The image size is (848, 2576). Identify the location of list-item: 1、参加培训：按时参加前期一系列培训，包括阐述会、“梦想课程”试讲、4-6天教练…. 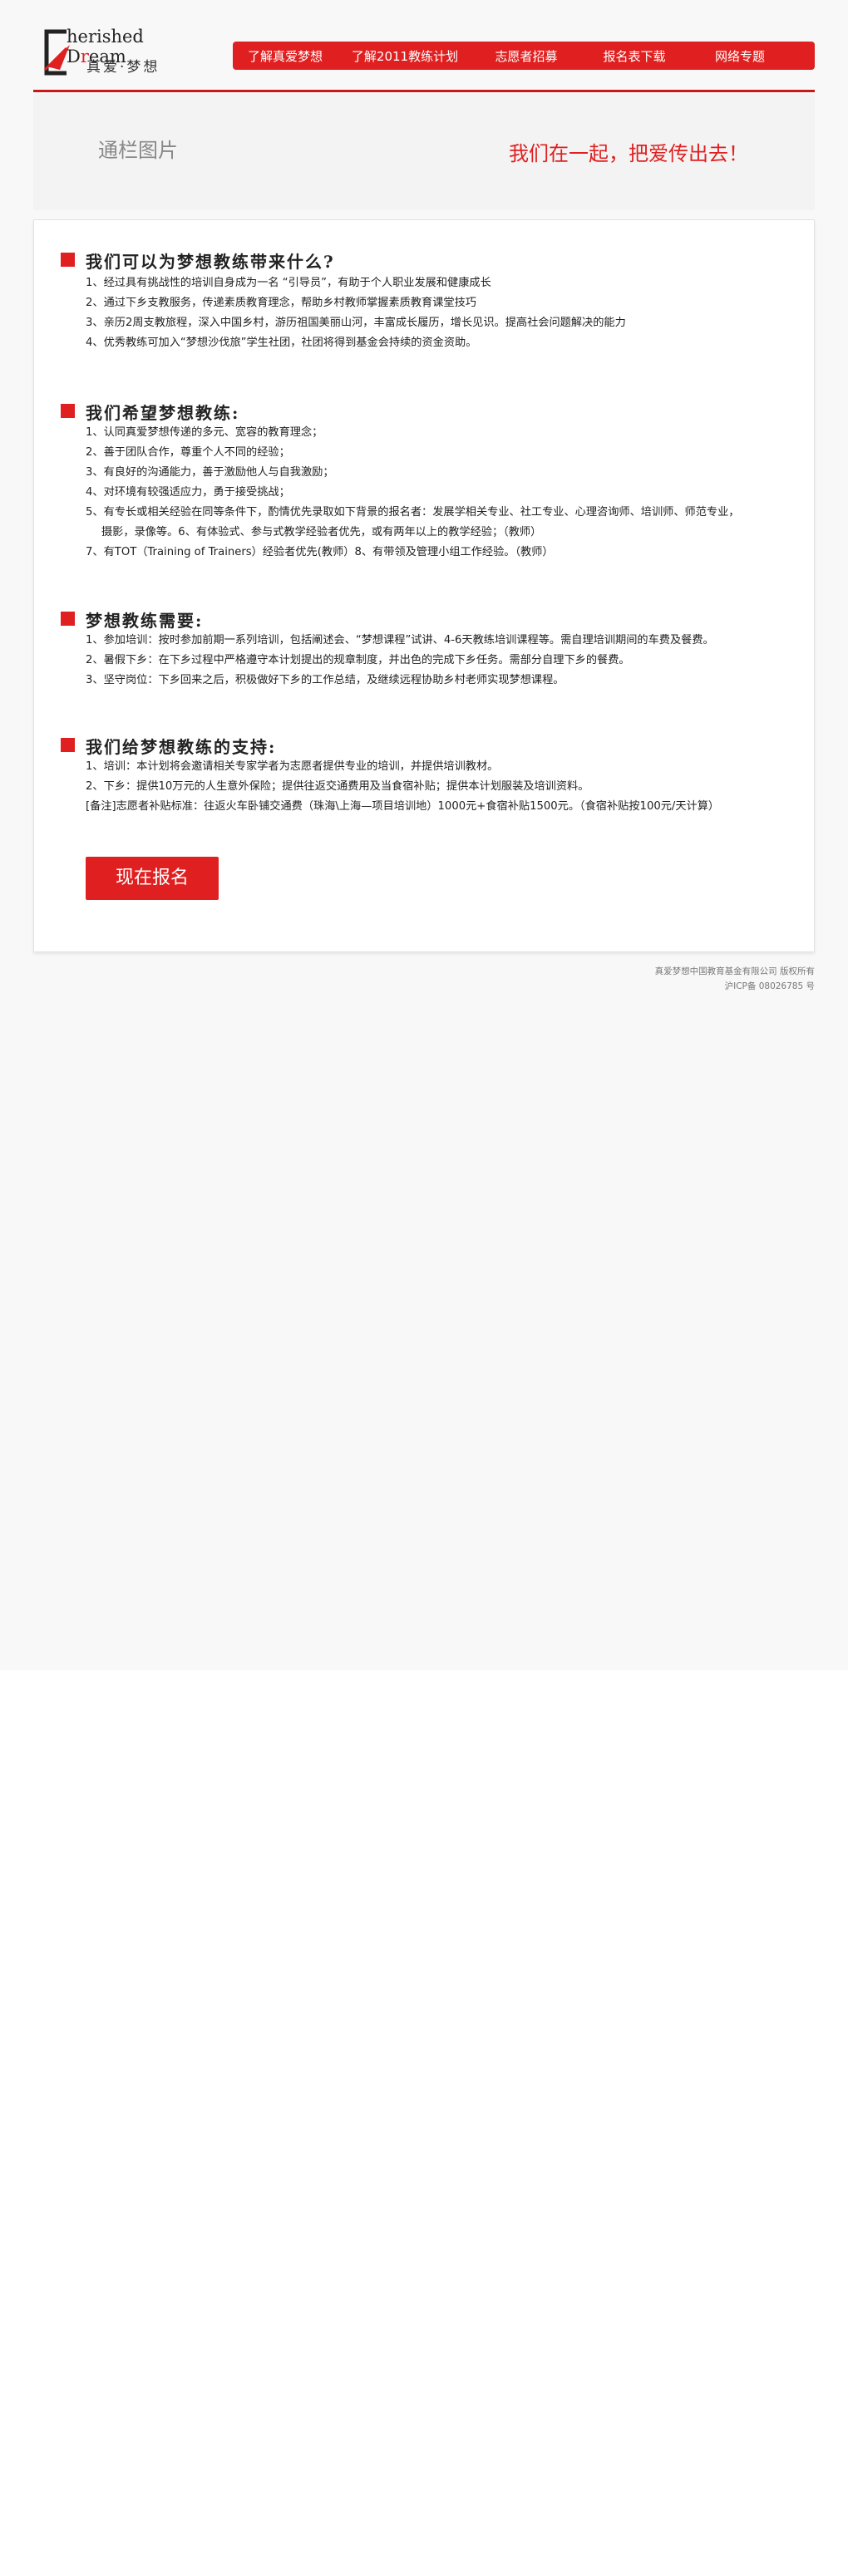
(400, 640).